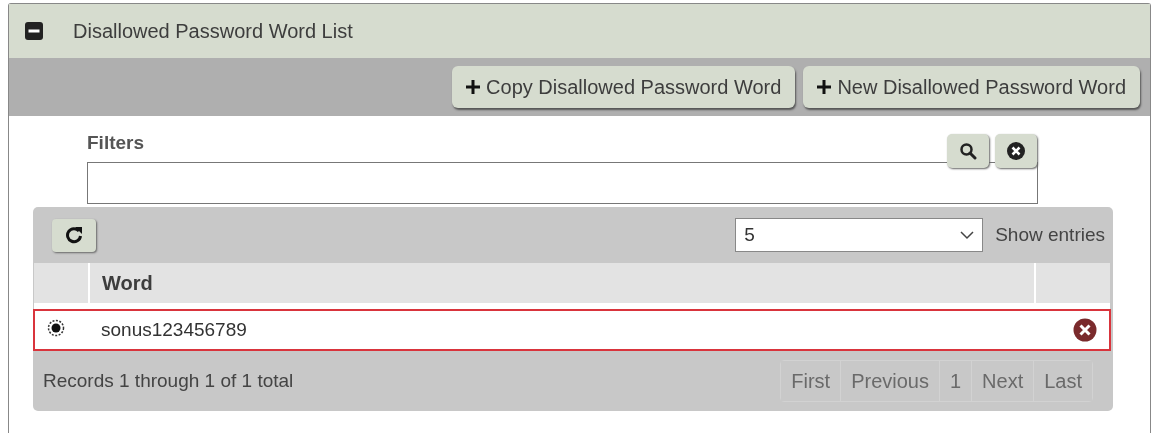  I want to click on filters-label: Filters, so click(116, 143).